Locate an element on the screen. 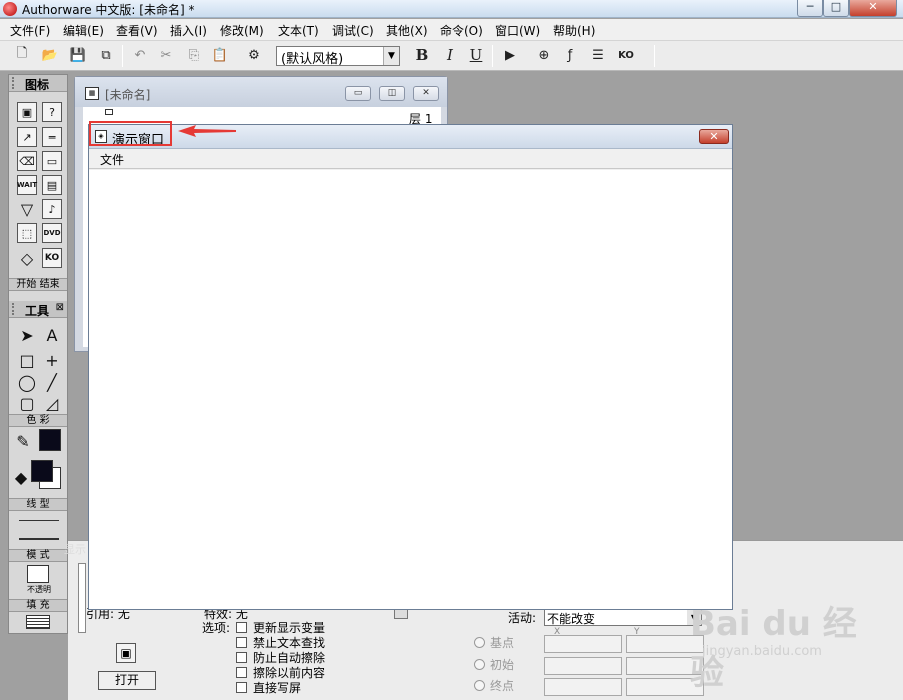  fill-bucket-icon: ◆ is located at coordinates (21, 477).